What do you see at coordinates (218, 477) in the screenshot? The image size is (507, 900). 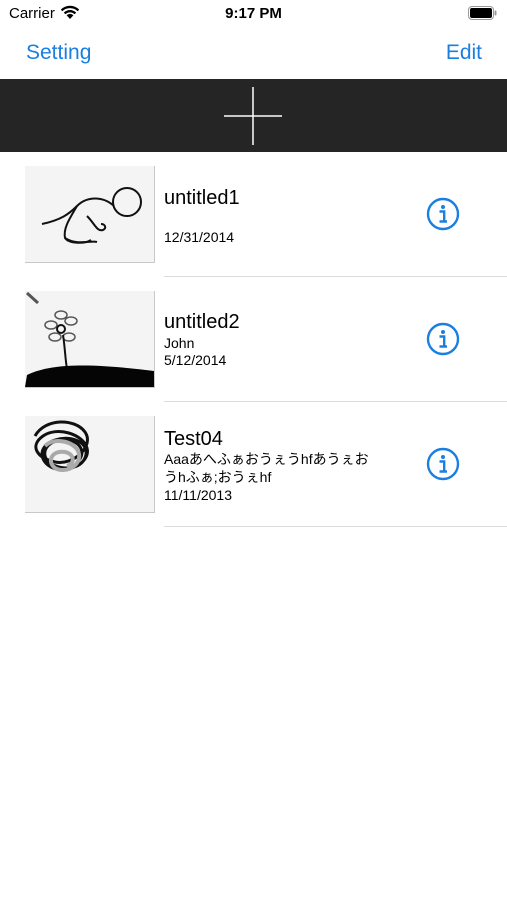 I see `document-description: うhふぁ;おうぇhf` at bounding box center [218, 477].